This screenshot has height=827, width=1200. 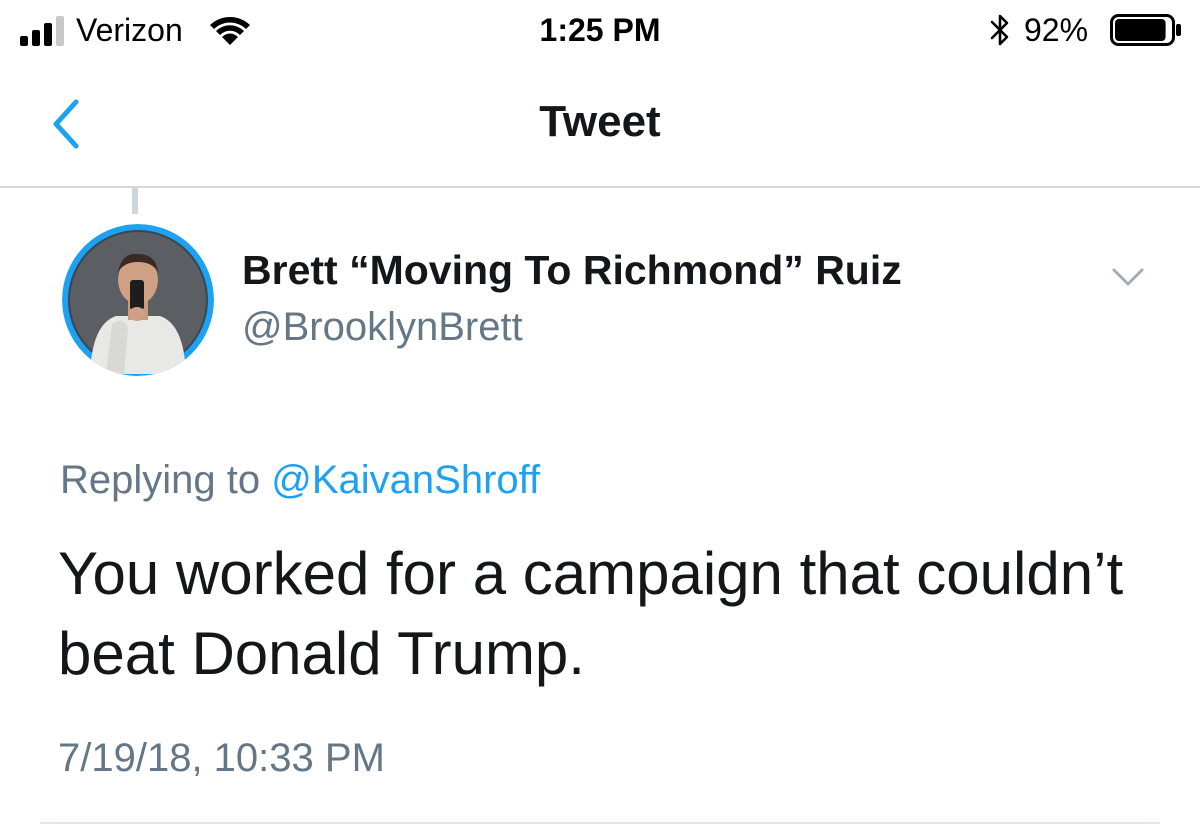 I want to click on carrier-label: Verizon, so click(x=129, y=30).